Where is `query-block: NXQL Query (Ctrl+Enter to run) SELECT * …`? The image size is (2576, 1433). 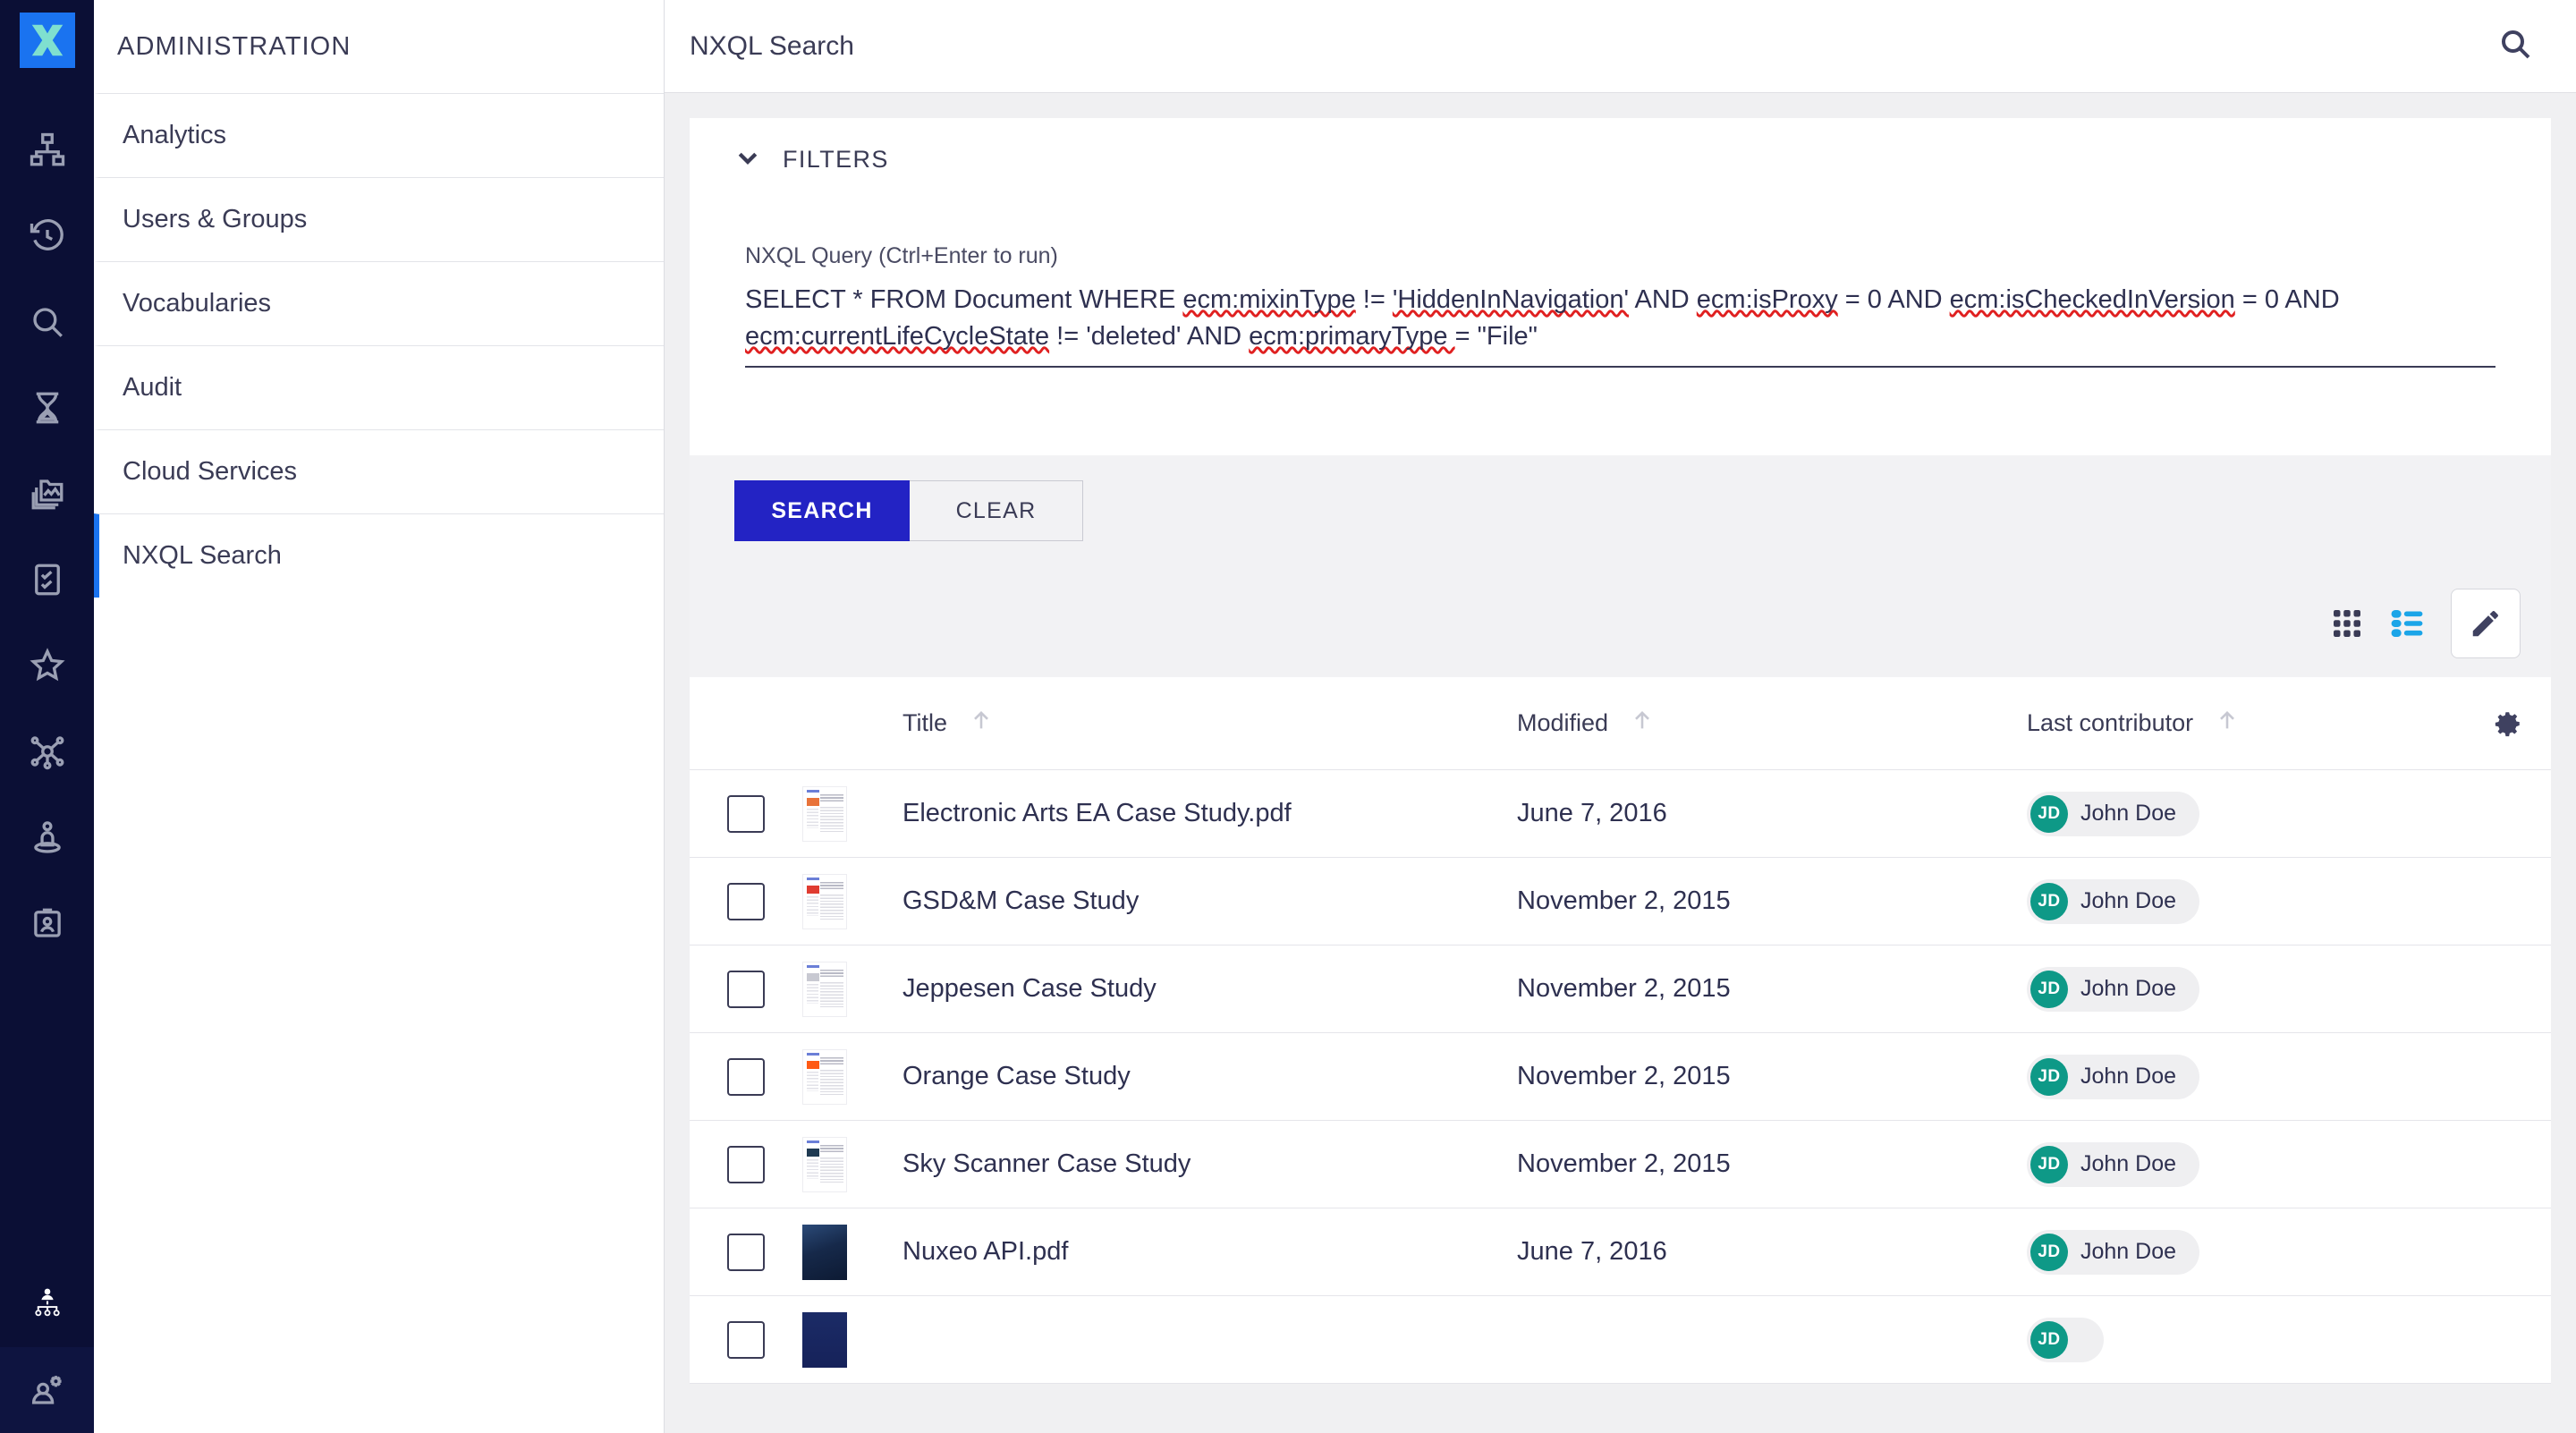
query-block: NXQL Query (Ctrl+Enter to run) SELECT * … is located at coordinates (1620, 327).